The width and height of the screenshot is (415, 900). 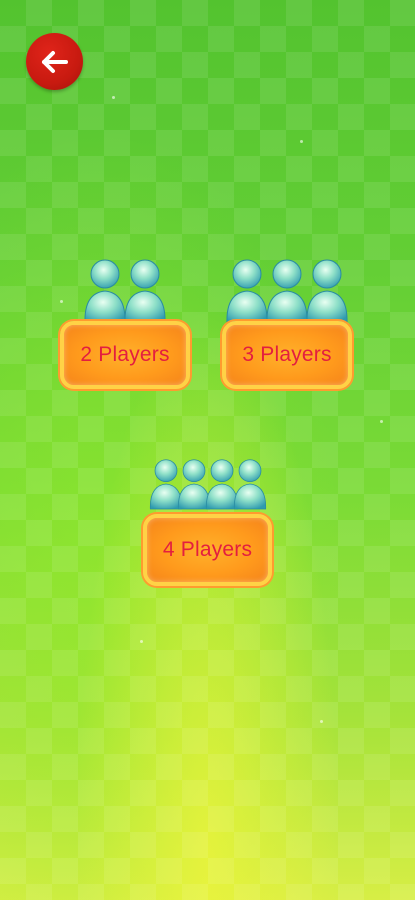 I want to click on arrow-left-icon, so click(x=54, y=61).